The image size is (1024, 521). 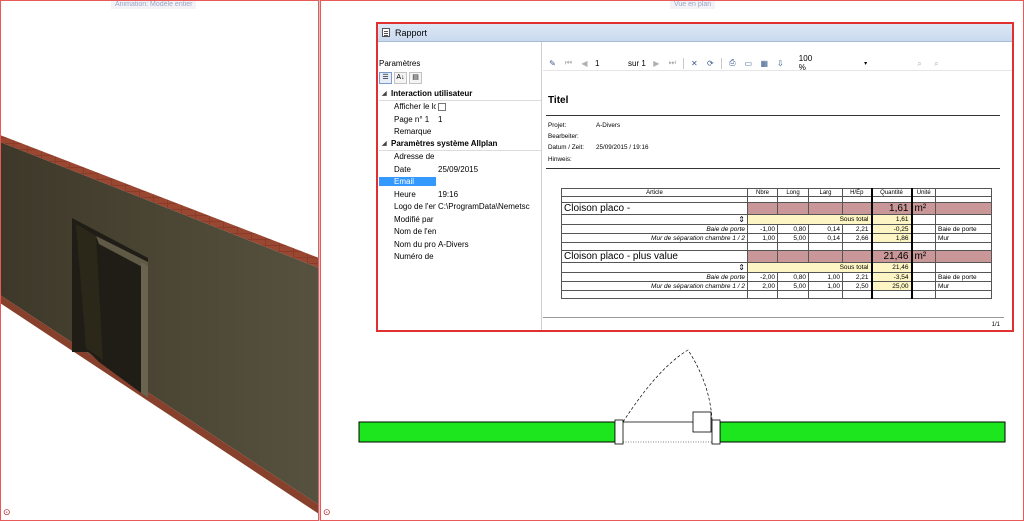 I want to click on property-row: Page n° 1 1, so click(x=460, y=119).